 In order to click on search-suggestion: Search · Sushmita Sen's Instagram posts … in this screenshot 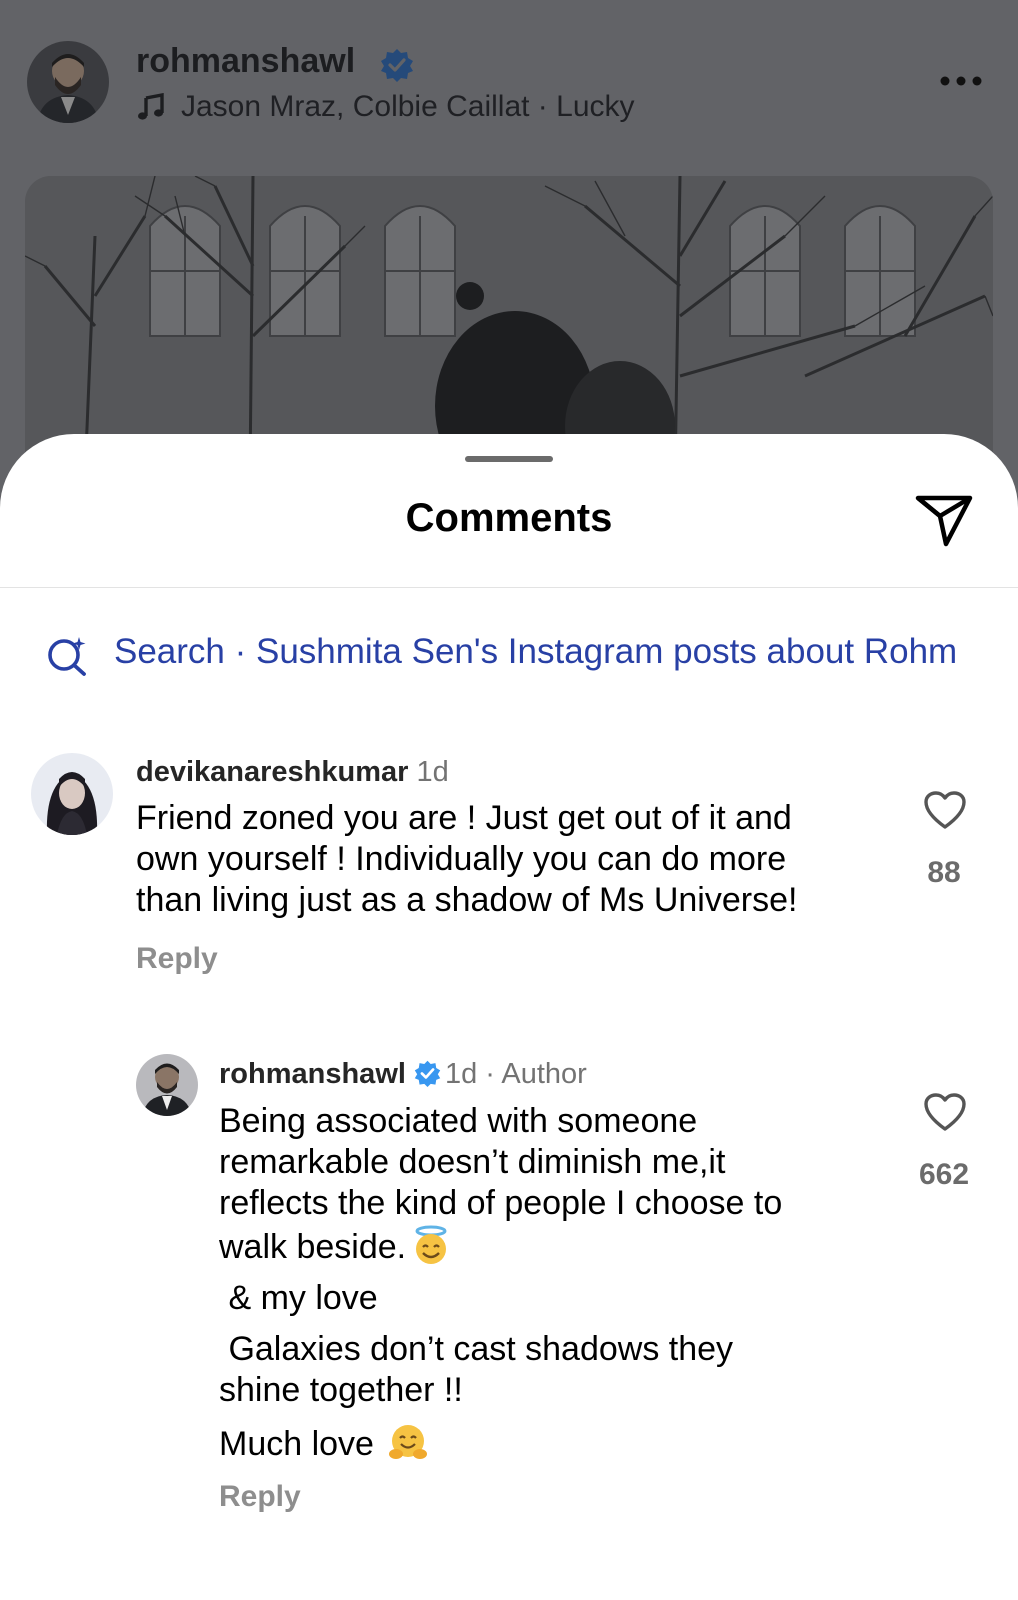, I will do `click(532, 655)`.